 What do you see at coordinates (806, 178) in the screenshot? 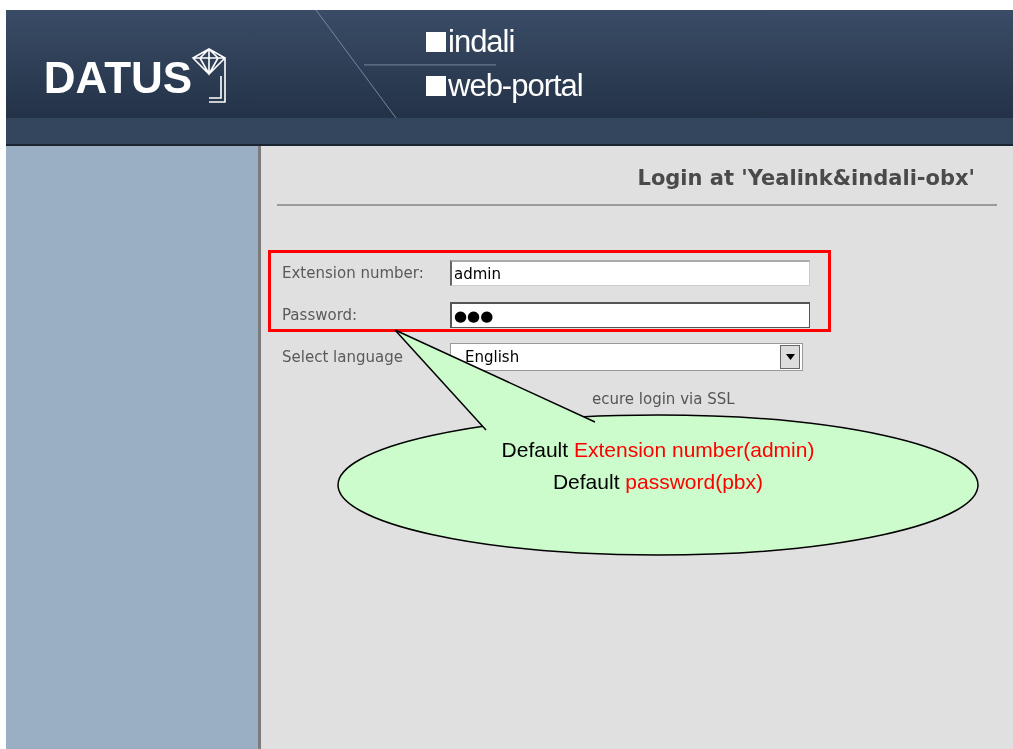
I see `login-title: Login at 'Yealink&indali-obx'` at bounding box center [806, 178].